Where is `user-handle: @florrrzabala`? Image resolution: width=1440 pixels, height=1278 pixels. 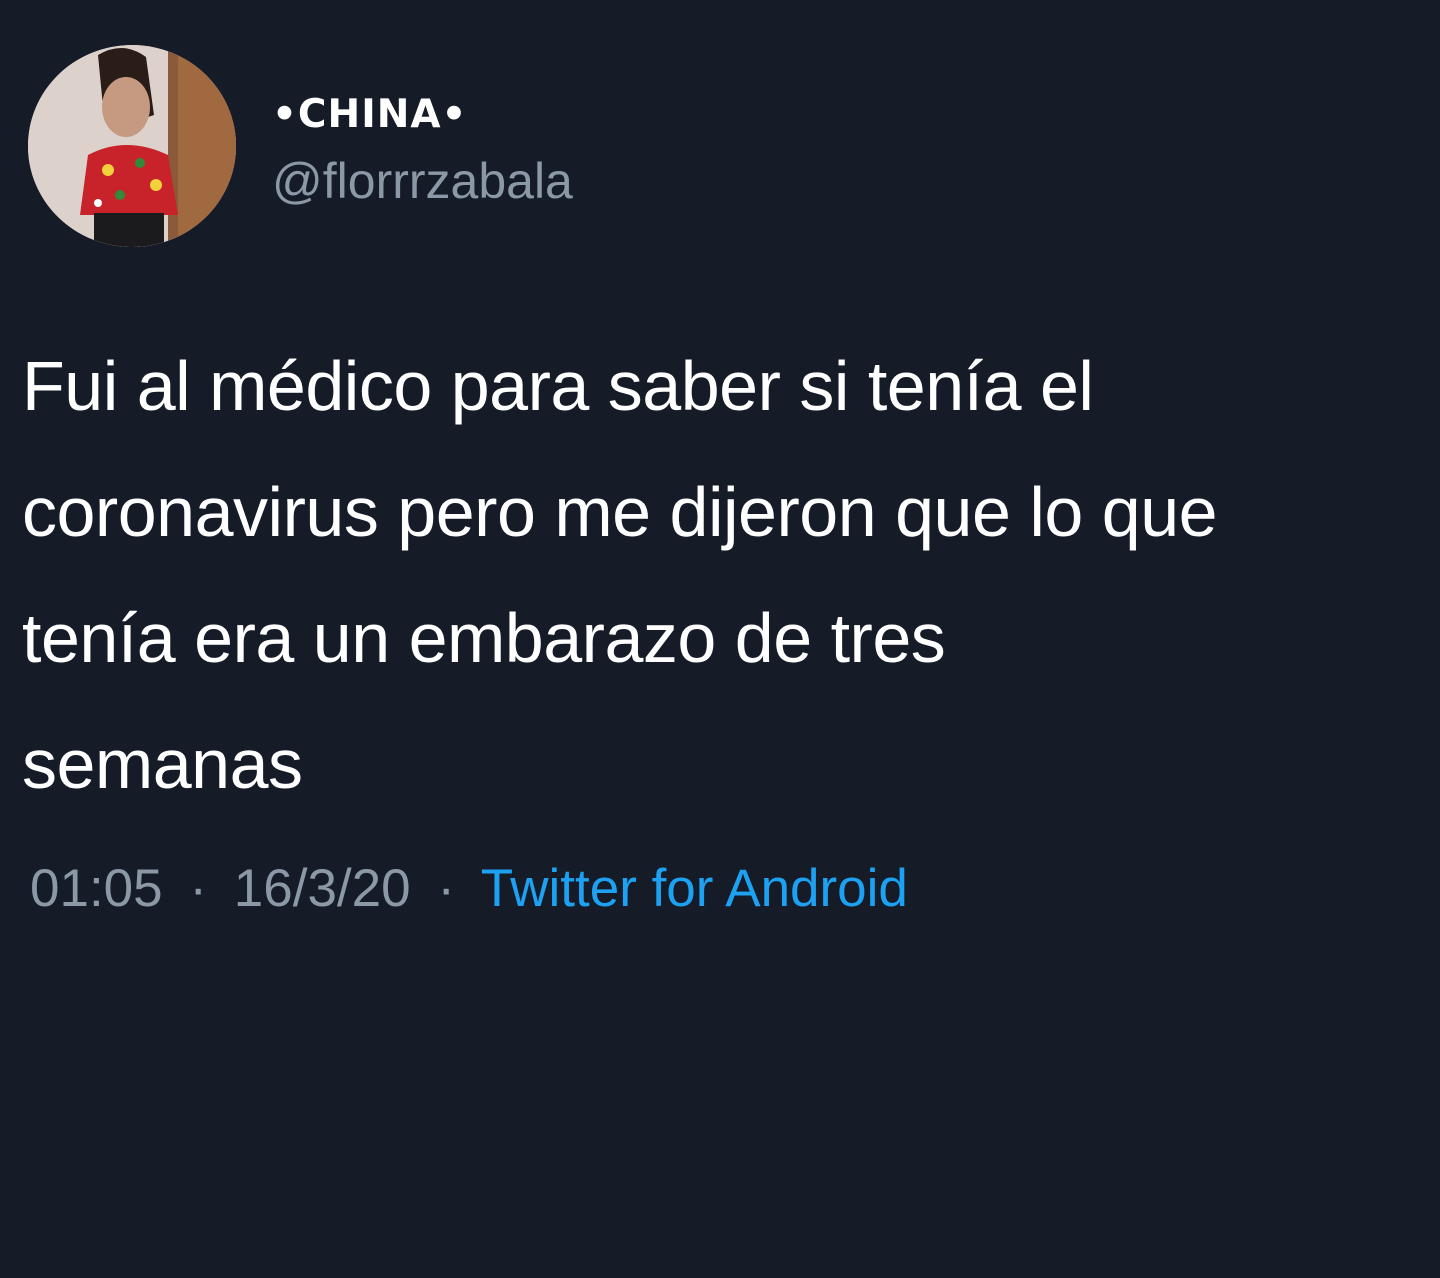 user-handle: @florrrzabala is located at coordinates (422, 181).